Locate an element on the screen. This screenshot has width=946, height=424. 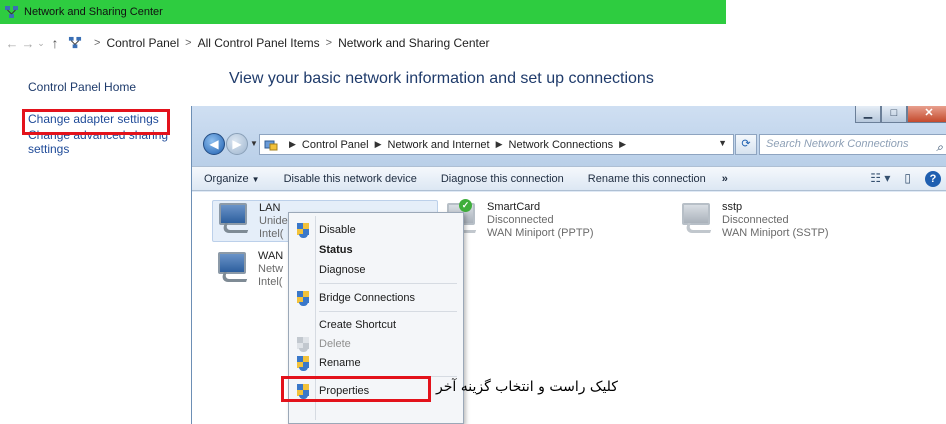
instruction-annotation: کلیک راست و انتخاب گزینه آخر is located at coordinates (527, 387).